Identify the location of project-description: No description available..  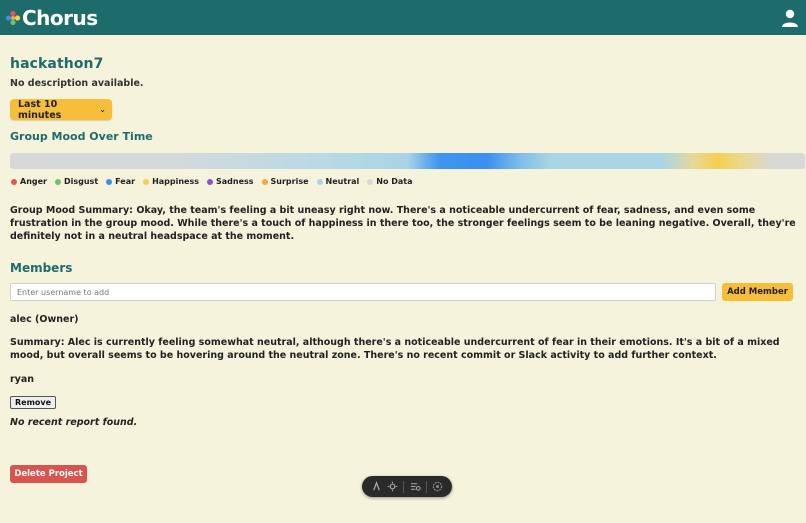
(77, 83).